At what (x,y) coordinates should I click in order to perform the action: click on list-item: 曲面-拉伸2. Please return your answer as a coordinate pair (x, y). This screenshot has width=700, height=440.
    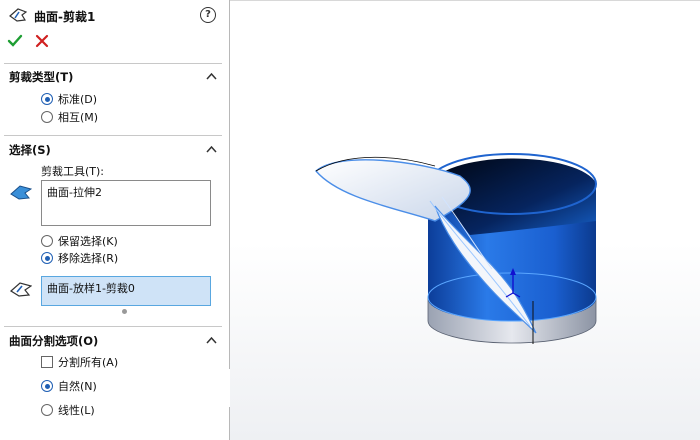
    Looking at the image, I should click on (74, 192).